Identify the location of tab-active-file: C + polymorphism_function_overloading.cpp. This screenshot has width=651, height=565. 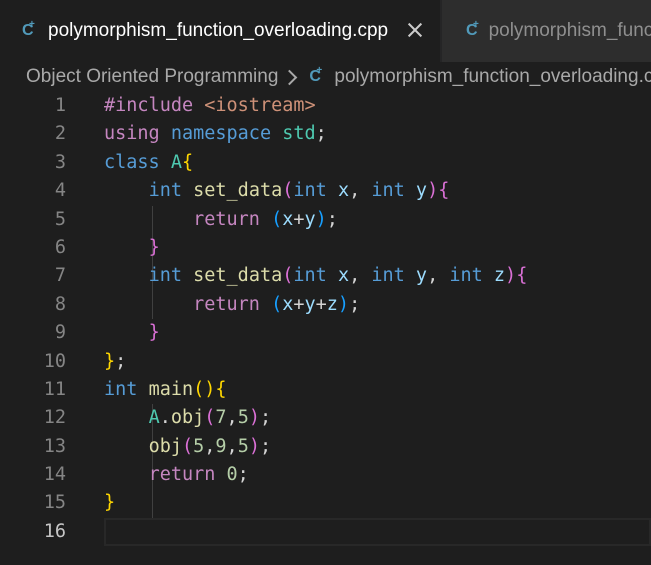
(220, 31).